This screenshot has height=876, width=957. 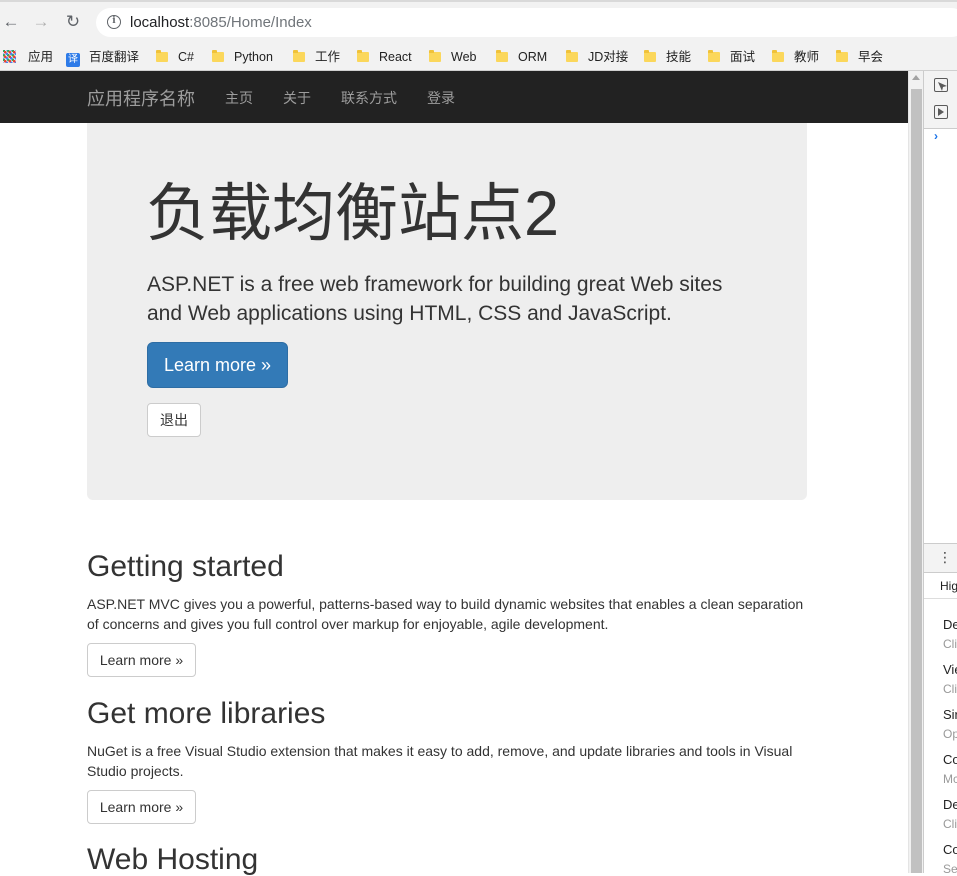 I want to click on scrollbar-thumb, so click(x=916, y=481).